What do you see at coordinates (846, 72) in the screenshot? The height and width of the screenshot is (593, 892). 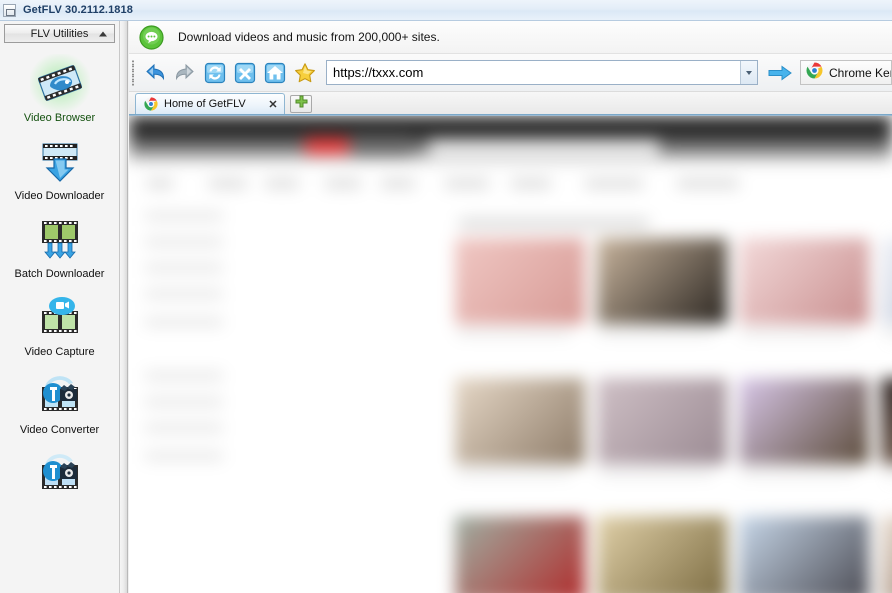 I see `browser-kernel-selector: Chrome Kern` at bounding box center [846, 72].